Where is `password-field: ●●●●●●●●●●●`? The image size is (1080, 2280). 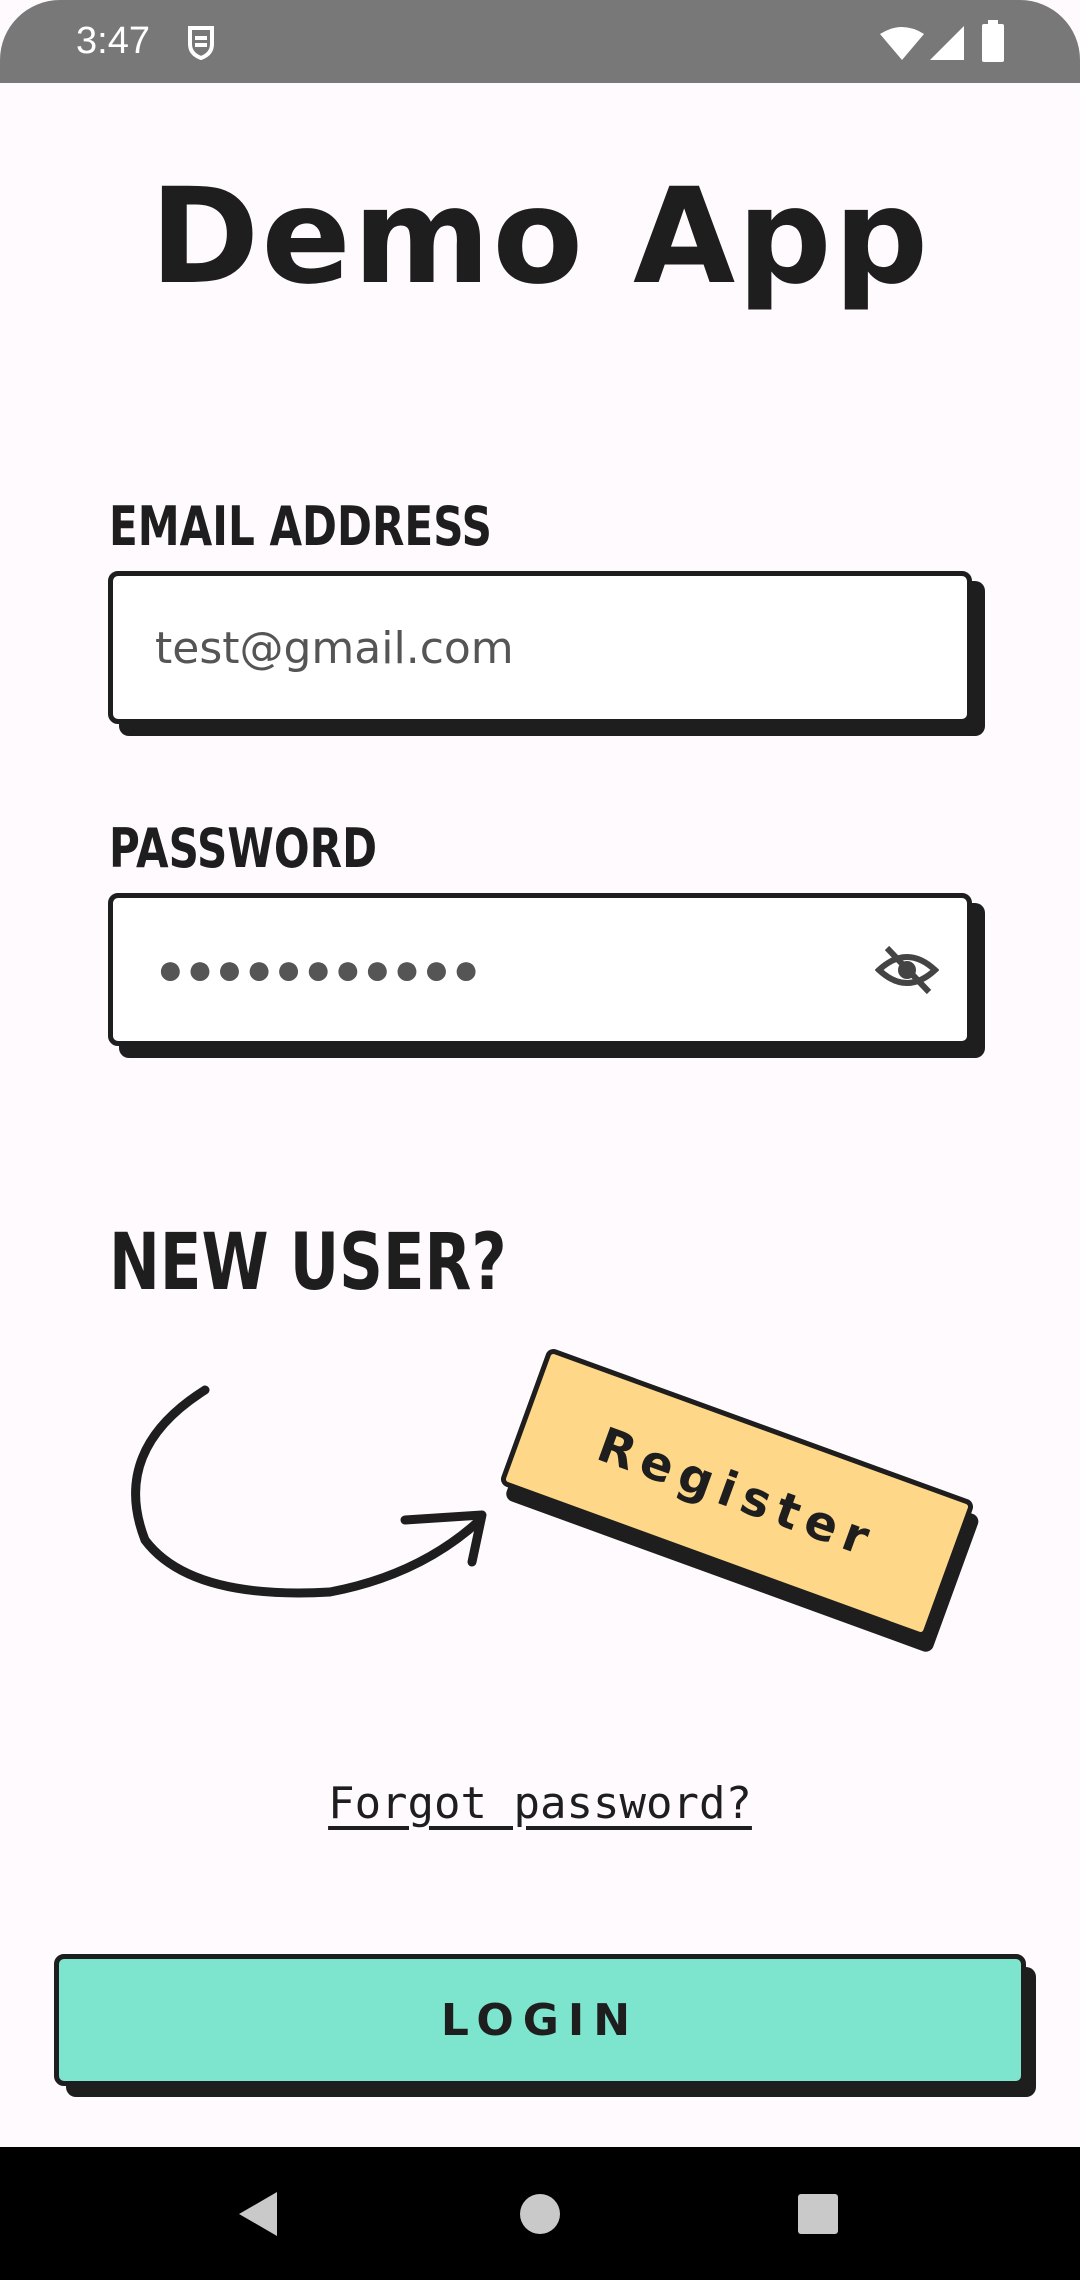
password-field: ●●●●●●●●●●● is located at coordinates (540, 969).